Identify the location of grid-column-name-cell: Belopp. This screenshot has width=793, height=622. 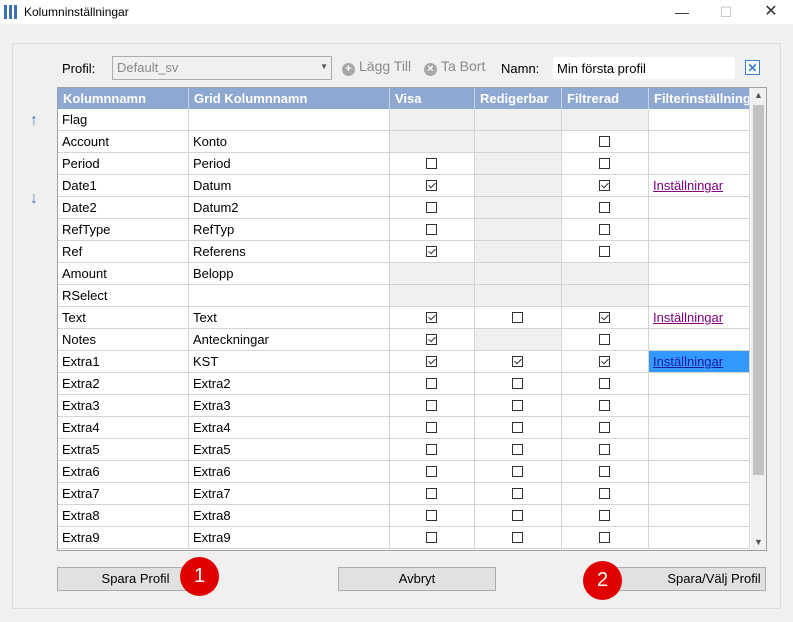
(289, 274).